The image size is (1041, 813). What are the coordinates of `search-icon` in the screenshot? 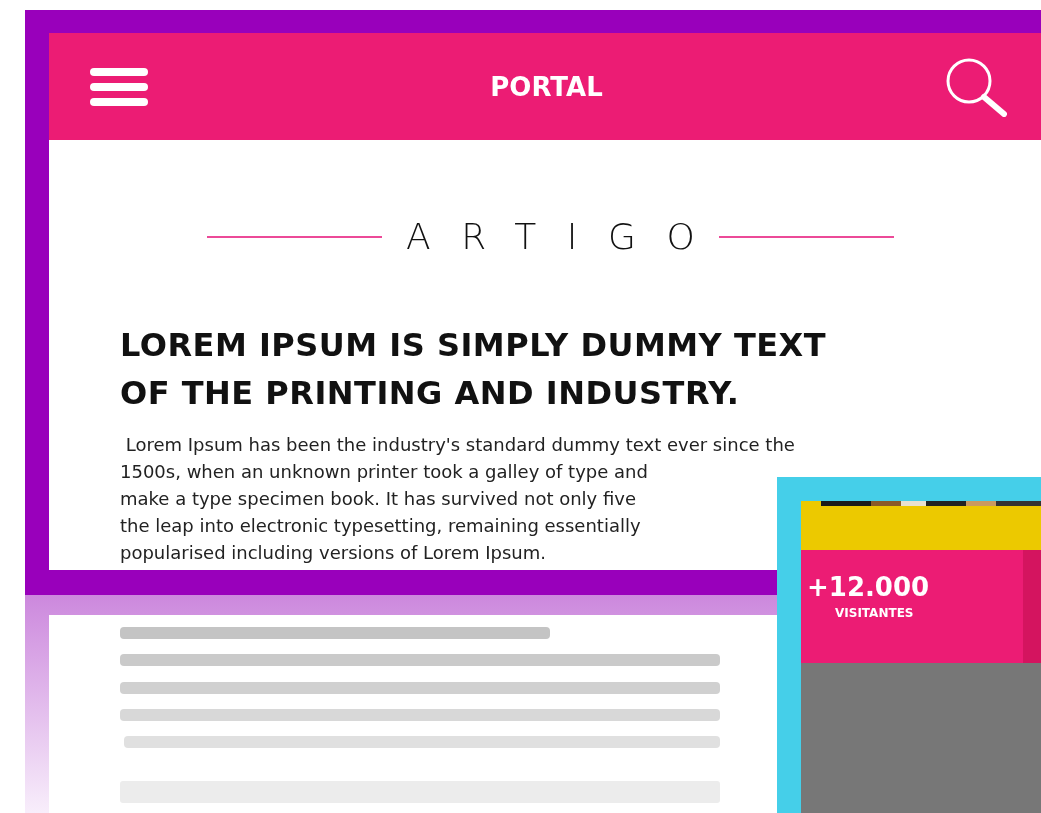 It's located at (976, 86).